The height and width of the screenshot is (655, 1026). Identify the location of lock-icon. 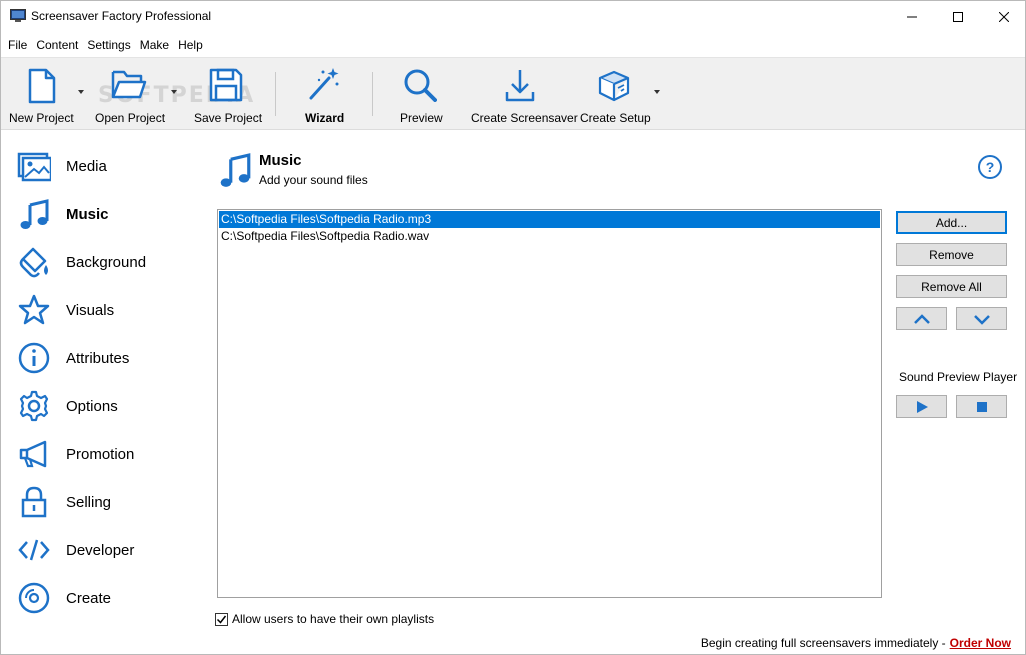
(34, 502).